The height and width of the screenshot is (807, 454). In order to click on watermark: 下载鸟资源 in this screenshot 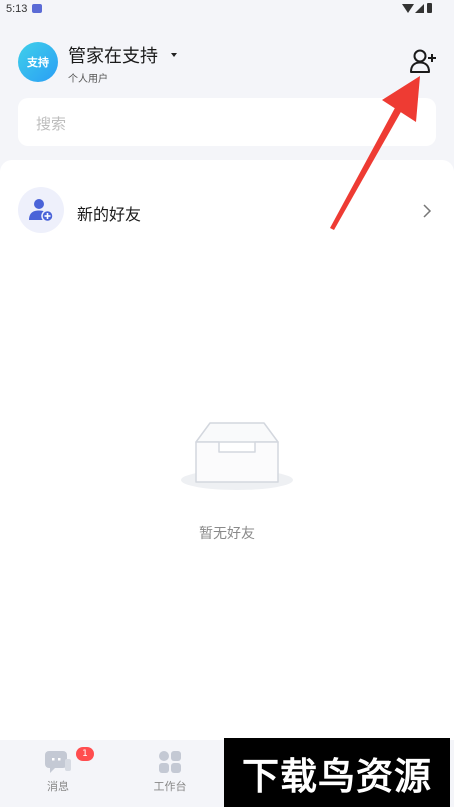, I will do `click(337, 772)`.